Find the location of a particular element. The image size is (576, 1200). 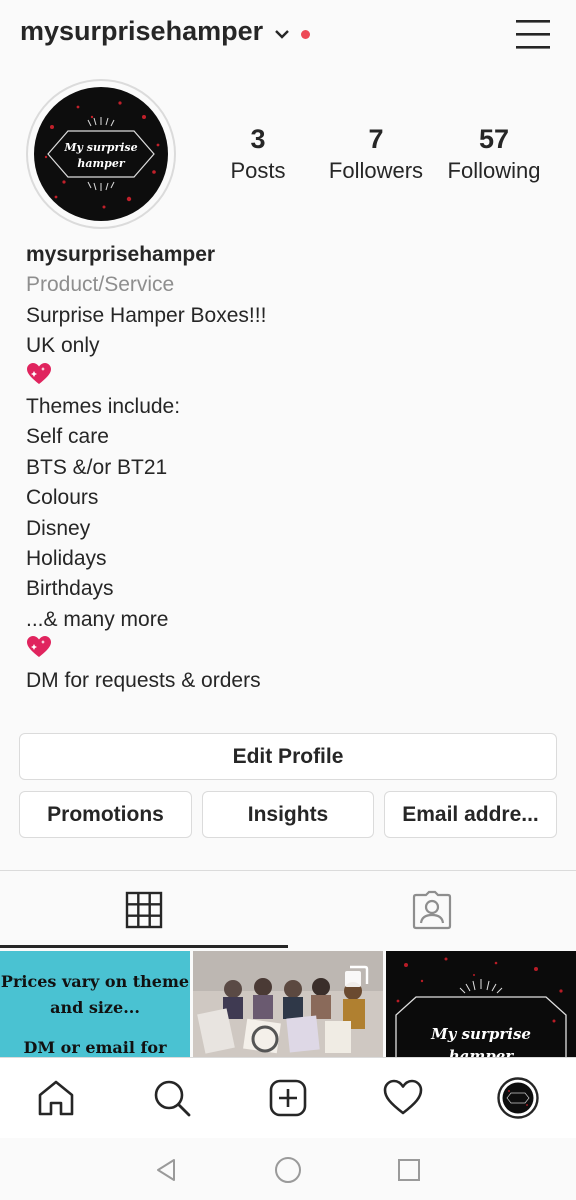

nav-activity is located at coordinates (403, 1098).